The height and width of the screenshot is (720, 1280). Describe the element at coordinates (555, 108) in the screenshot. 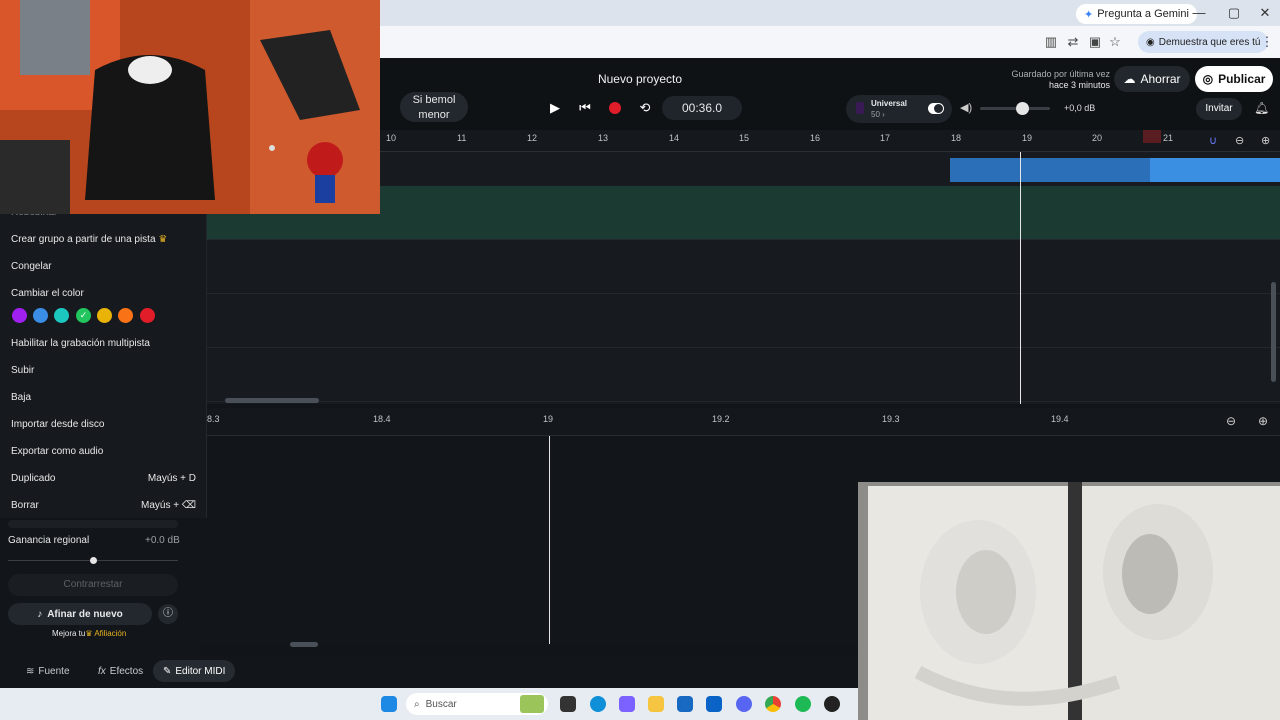

I see `play-icon: ▶` at that location.